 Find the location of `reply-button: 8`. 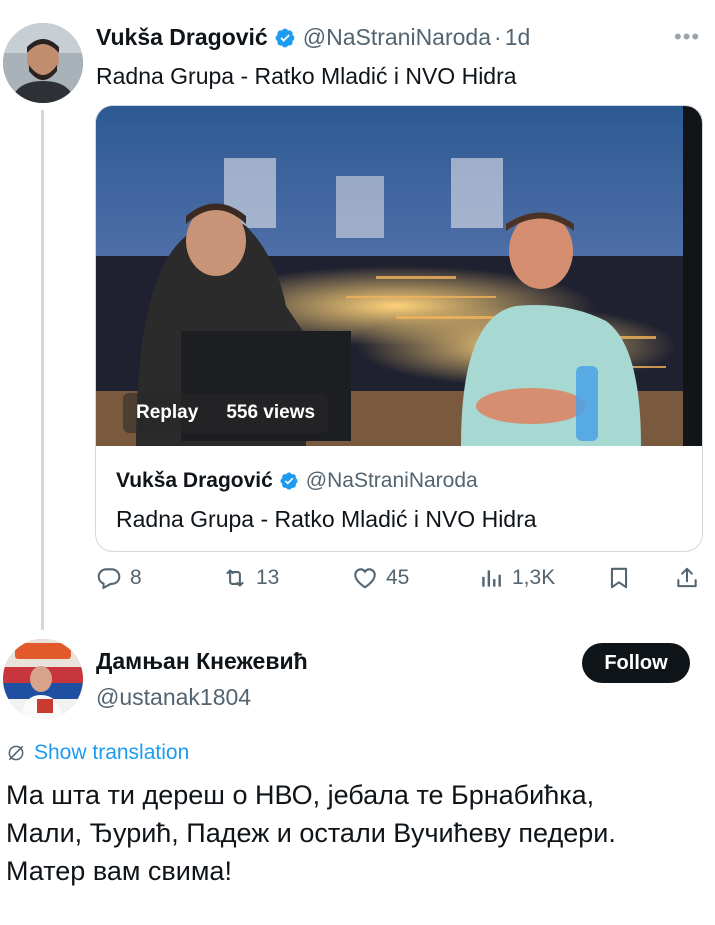

reply-button: 8 is located at coordinates (119, 578).